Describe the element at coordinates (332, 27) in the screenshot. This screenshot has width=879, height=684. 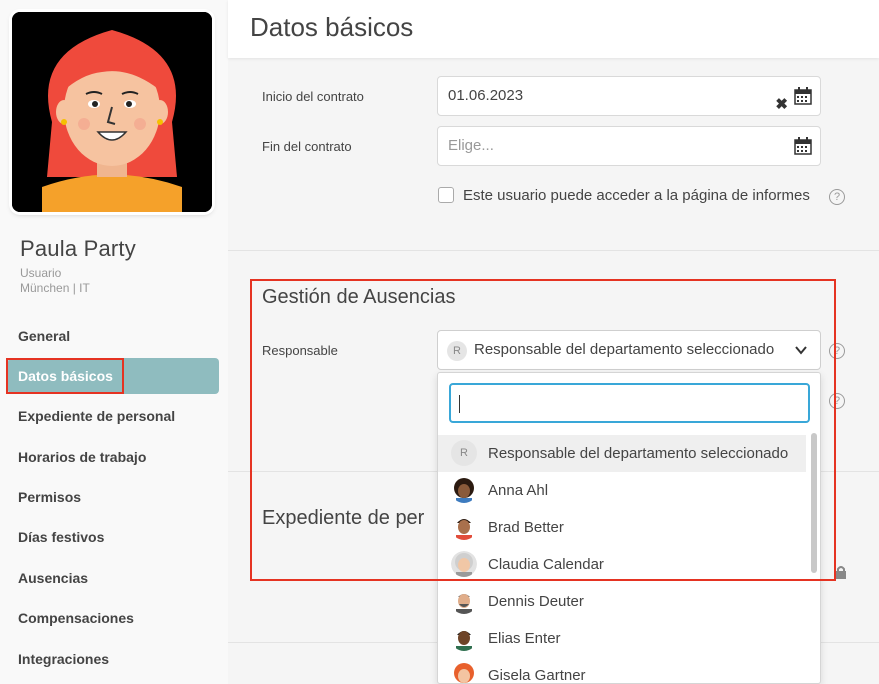
I see `page-title: Datos básicos` at that location.